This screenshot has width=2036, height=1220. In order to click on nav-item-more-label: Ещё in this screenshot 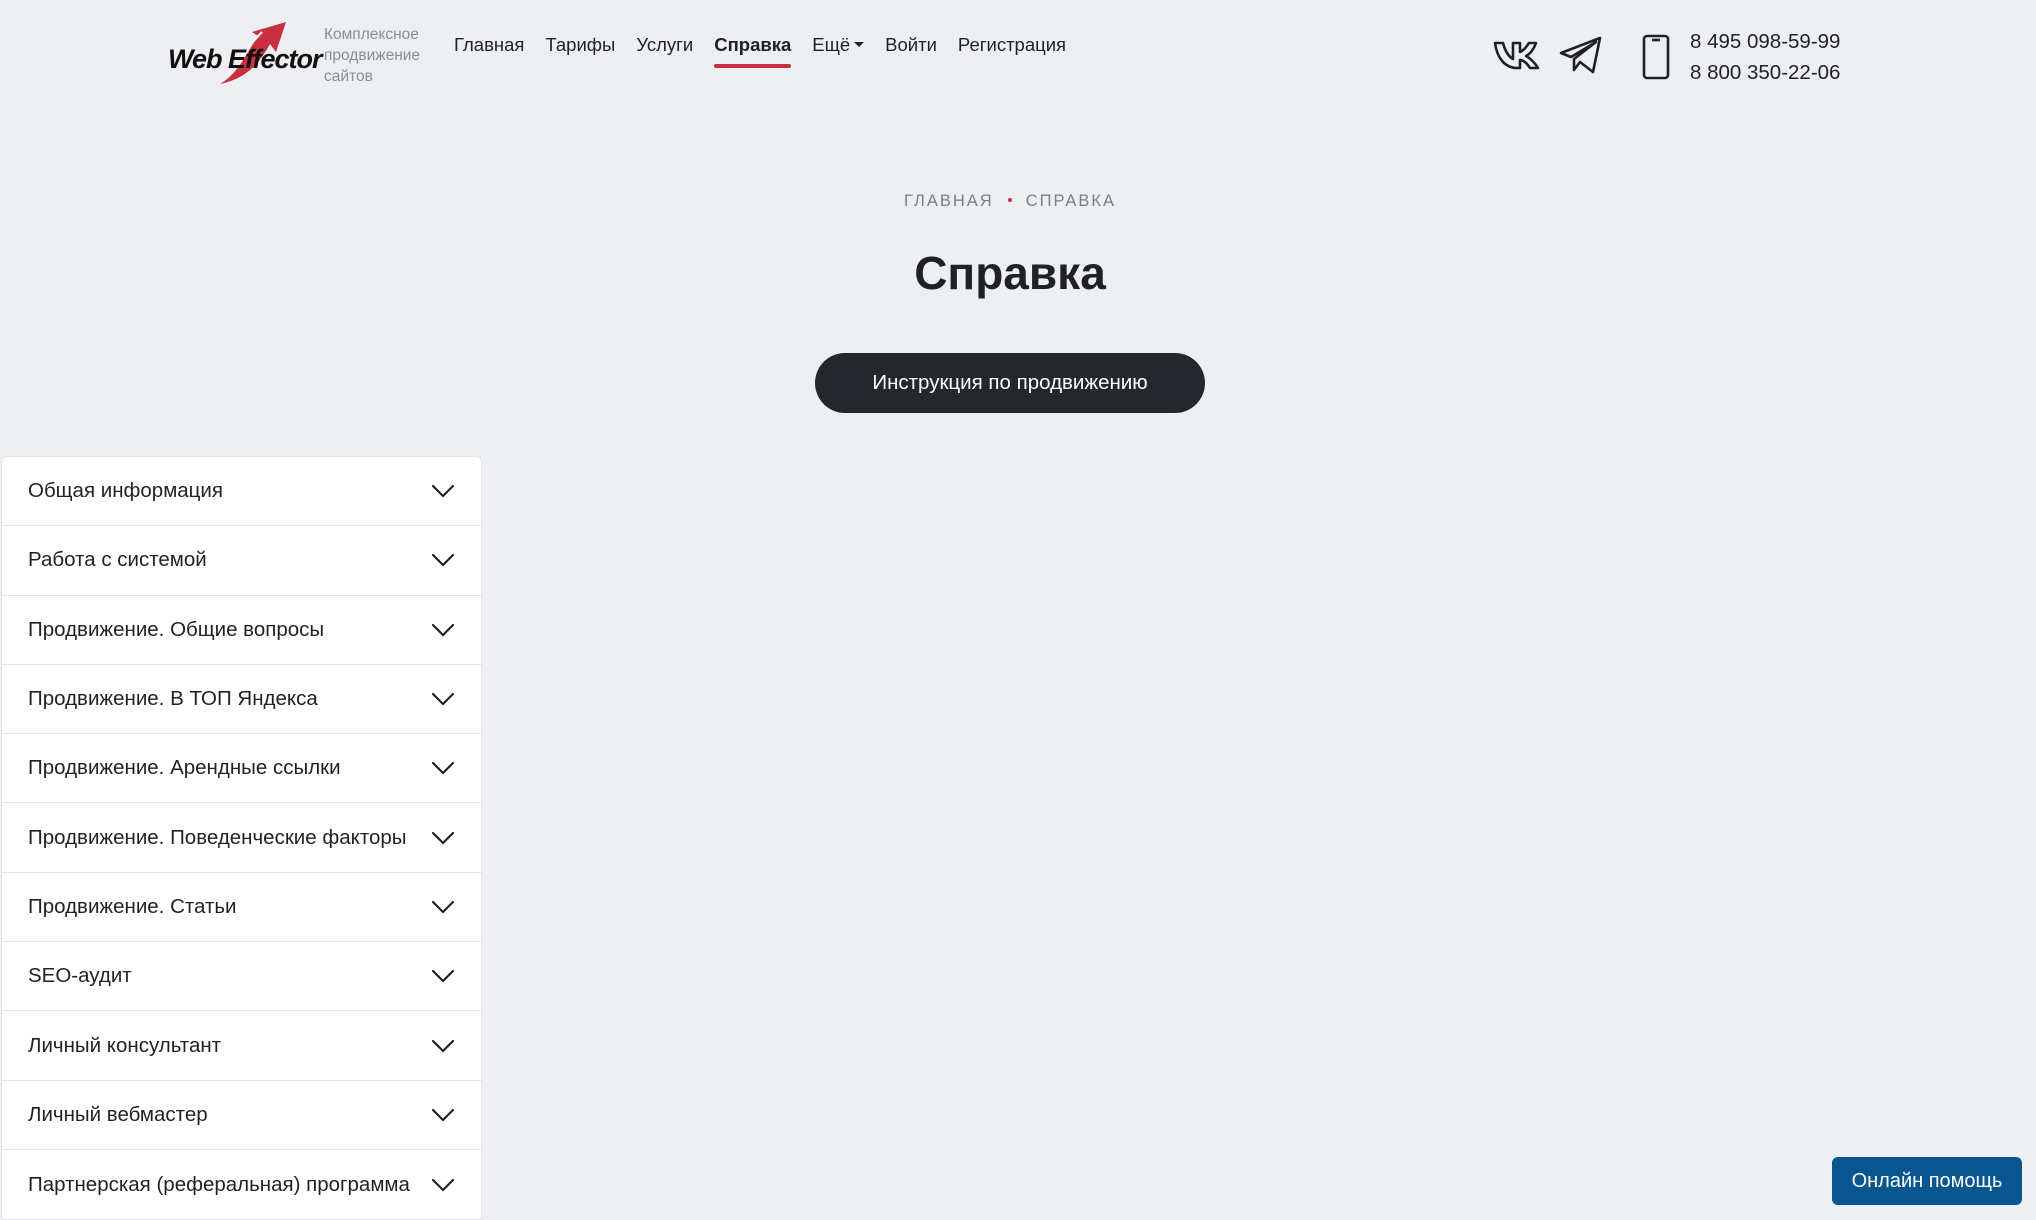, I will do `click(831, 44)`.